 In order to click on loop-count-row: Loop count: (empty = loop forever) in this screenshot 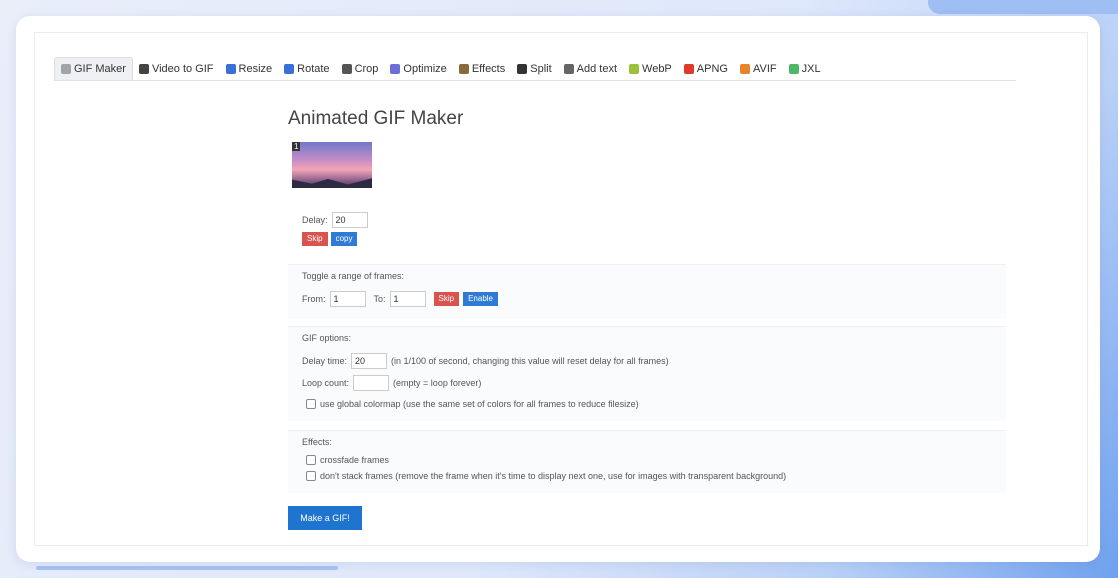, I will do `click(391, 383)`.